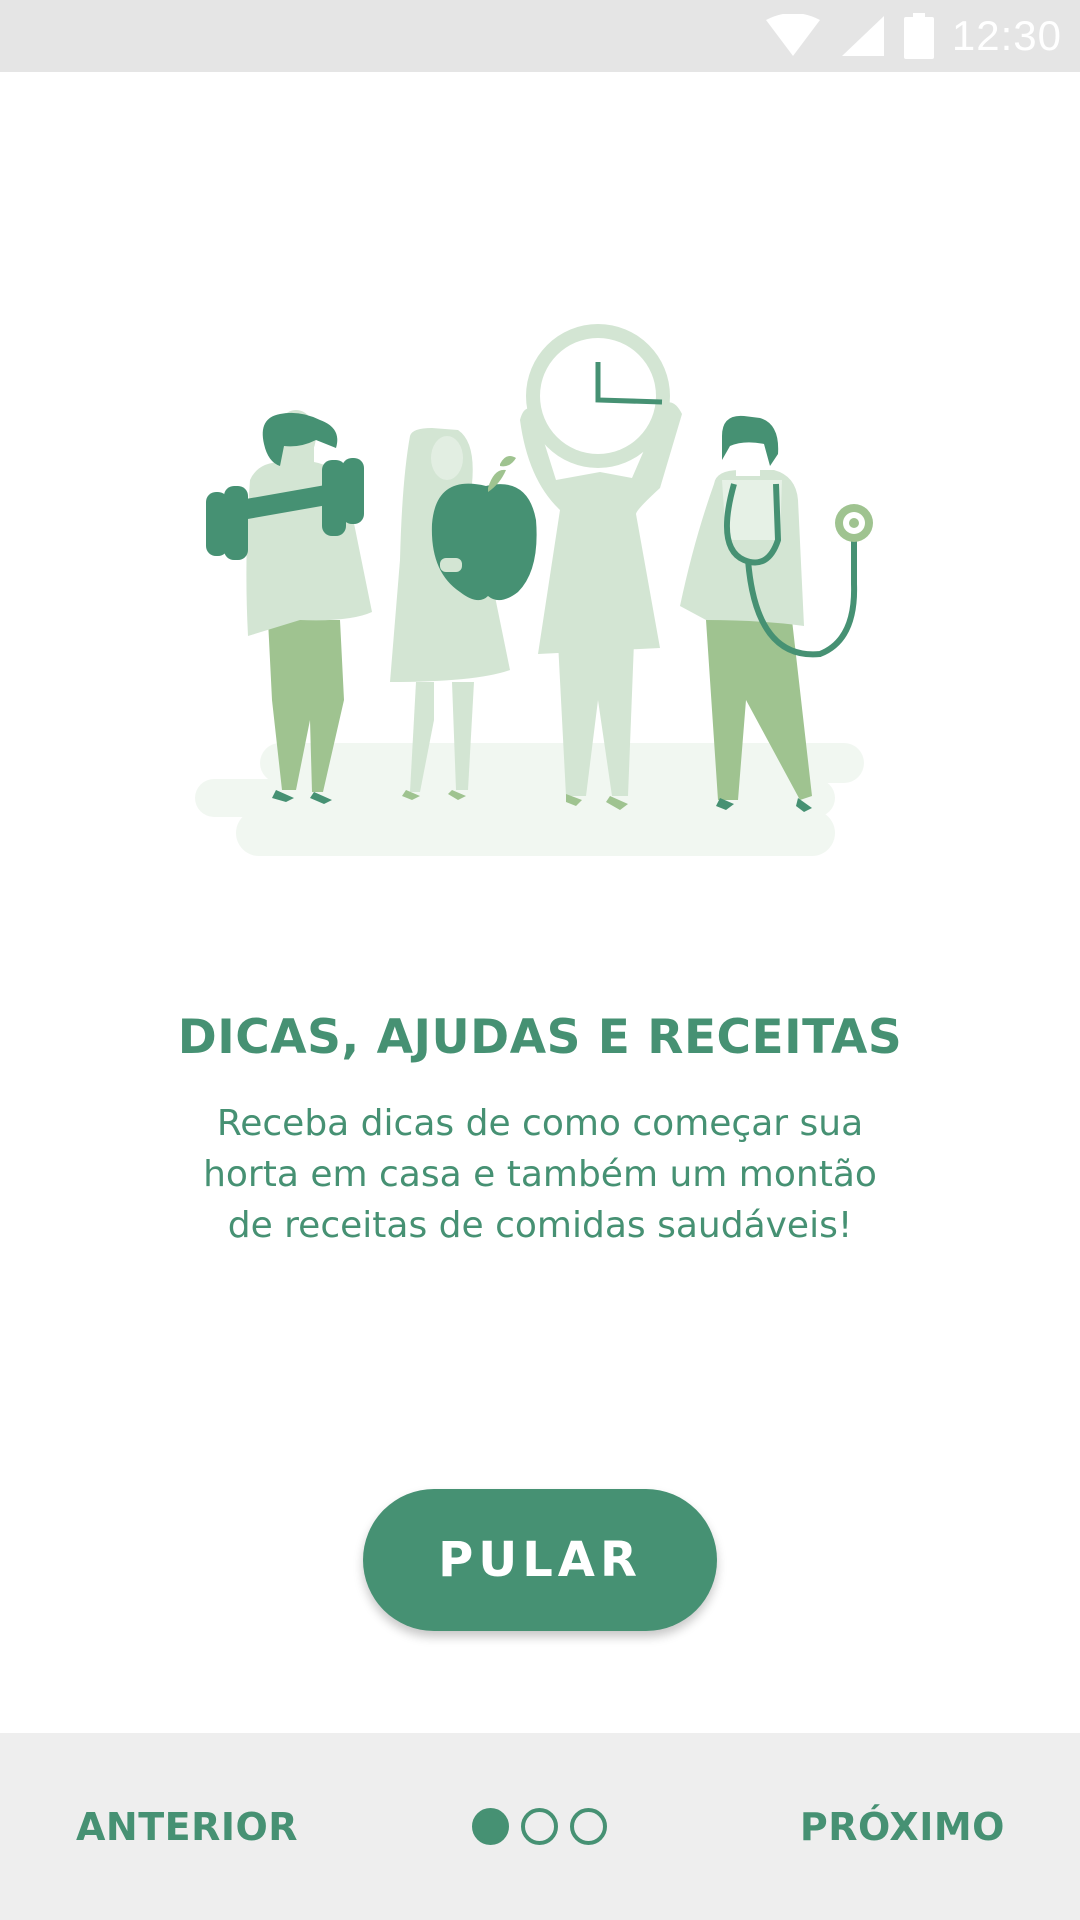 The width and height of the screenshot is (1080, 1920). Describe the element at coordinates (862, 36) in the screenshot. I see `signal-icon` at that location.